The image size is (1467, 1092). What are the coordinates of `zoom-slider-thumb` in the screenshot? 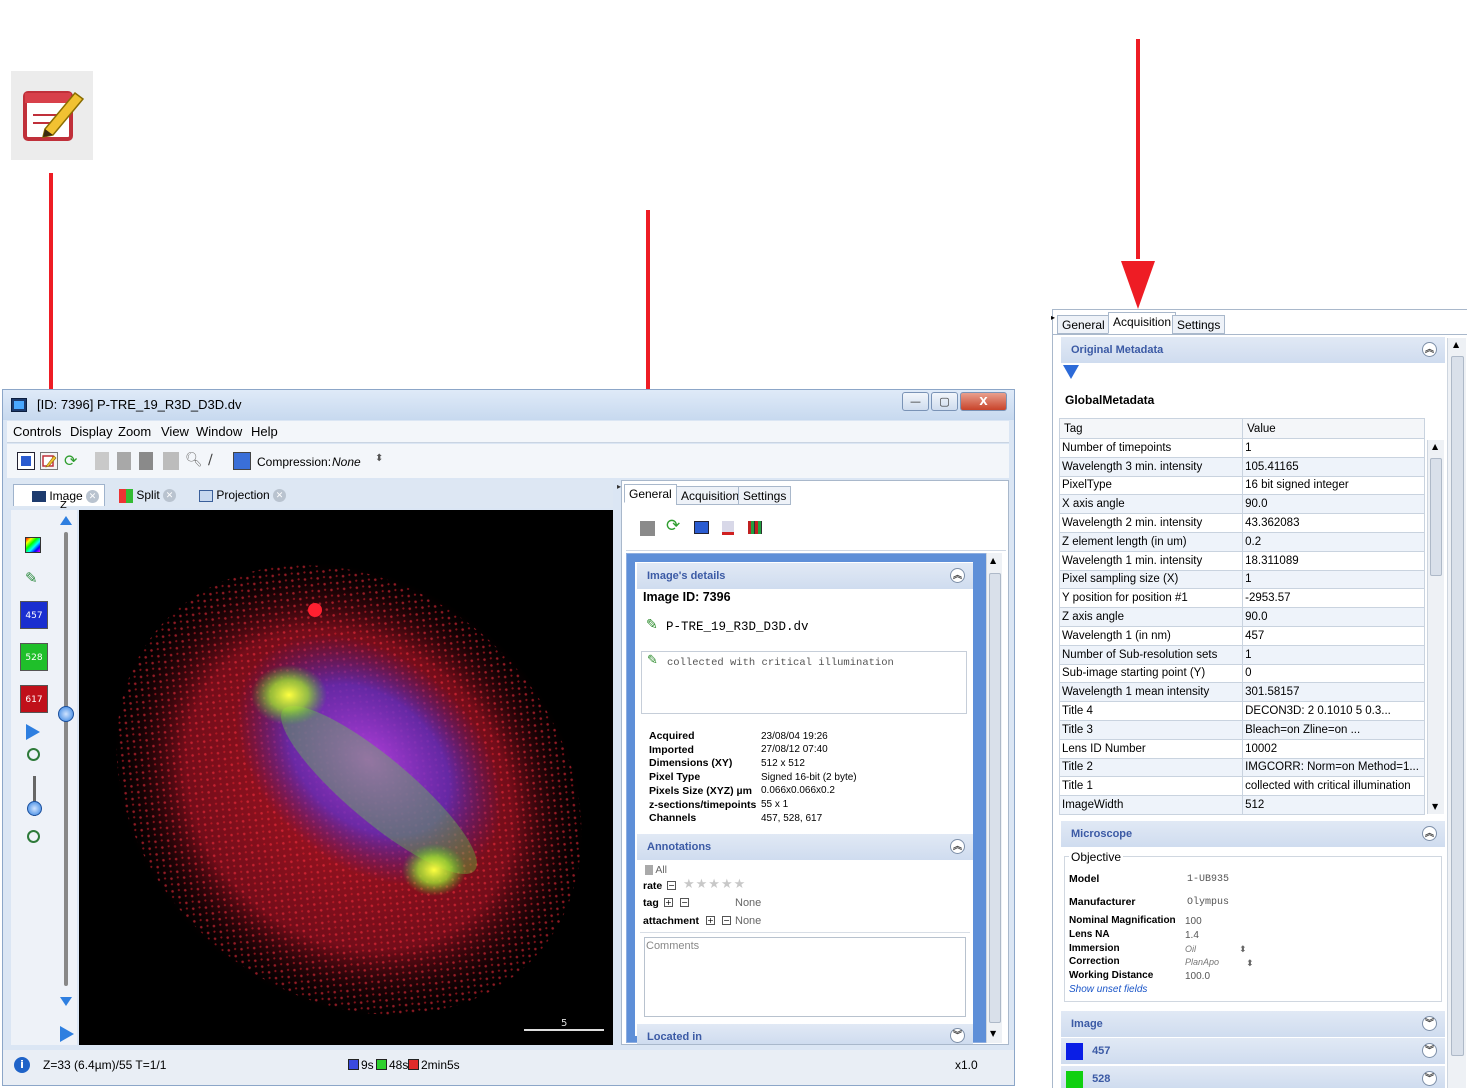 It's located at (34, 808).